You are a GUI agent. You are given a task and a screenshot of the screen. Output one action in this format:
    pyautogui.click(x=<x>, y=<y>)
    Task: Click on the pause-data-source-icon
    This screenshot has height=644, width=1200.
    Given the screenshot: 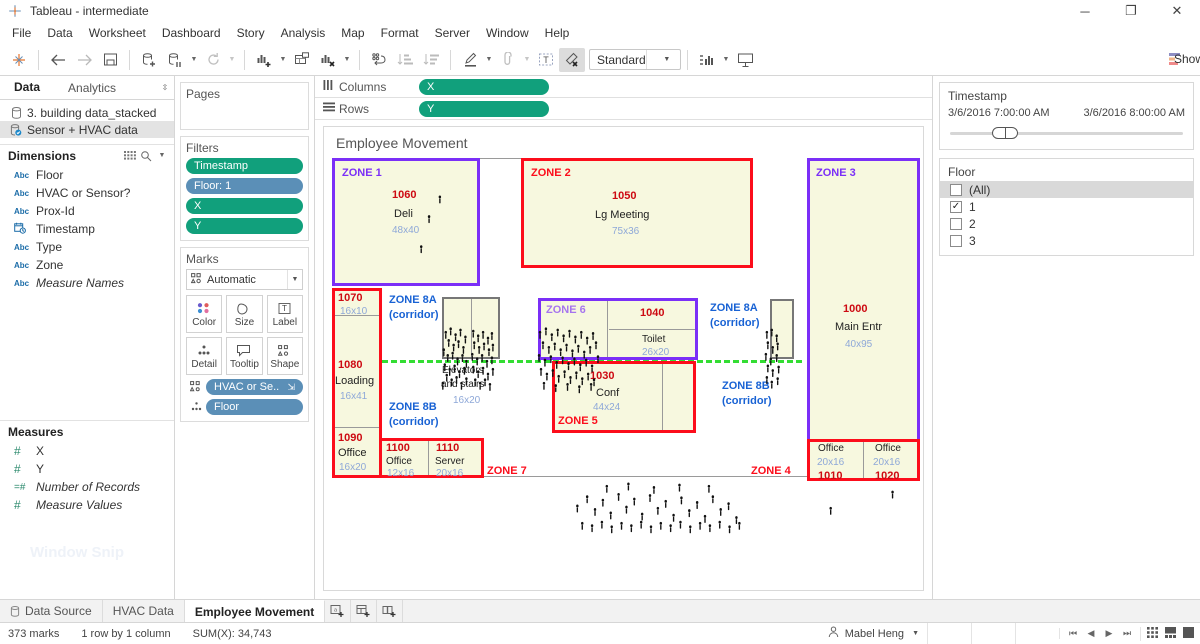 What is the action you would take?
    pyautogui.click(x=175, y=60)
    